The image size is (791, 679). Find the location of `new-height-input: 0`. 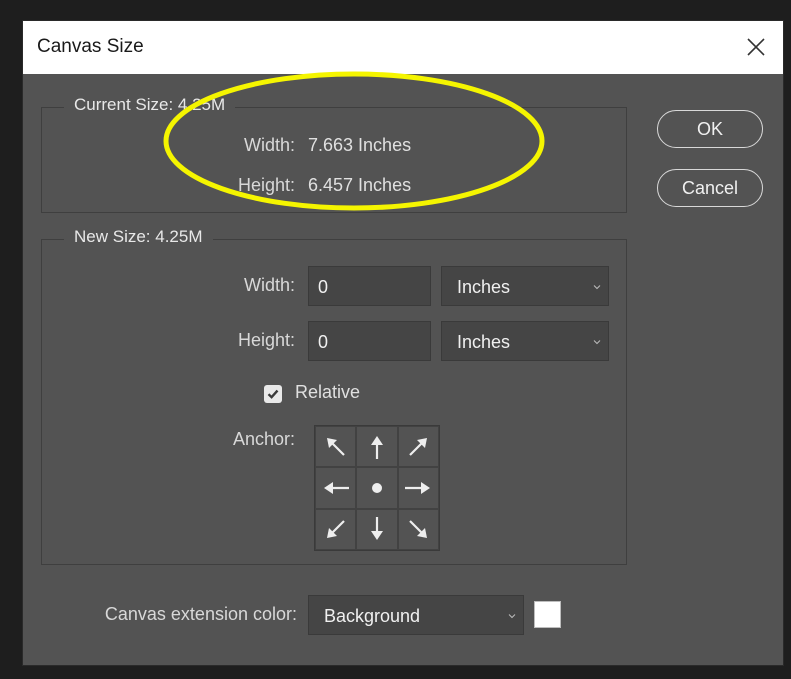

new-height-input: 0 is located at coordinates (369, 341).